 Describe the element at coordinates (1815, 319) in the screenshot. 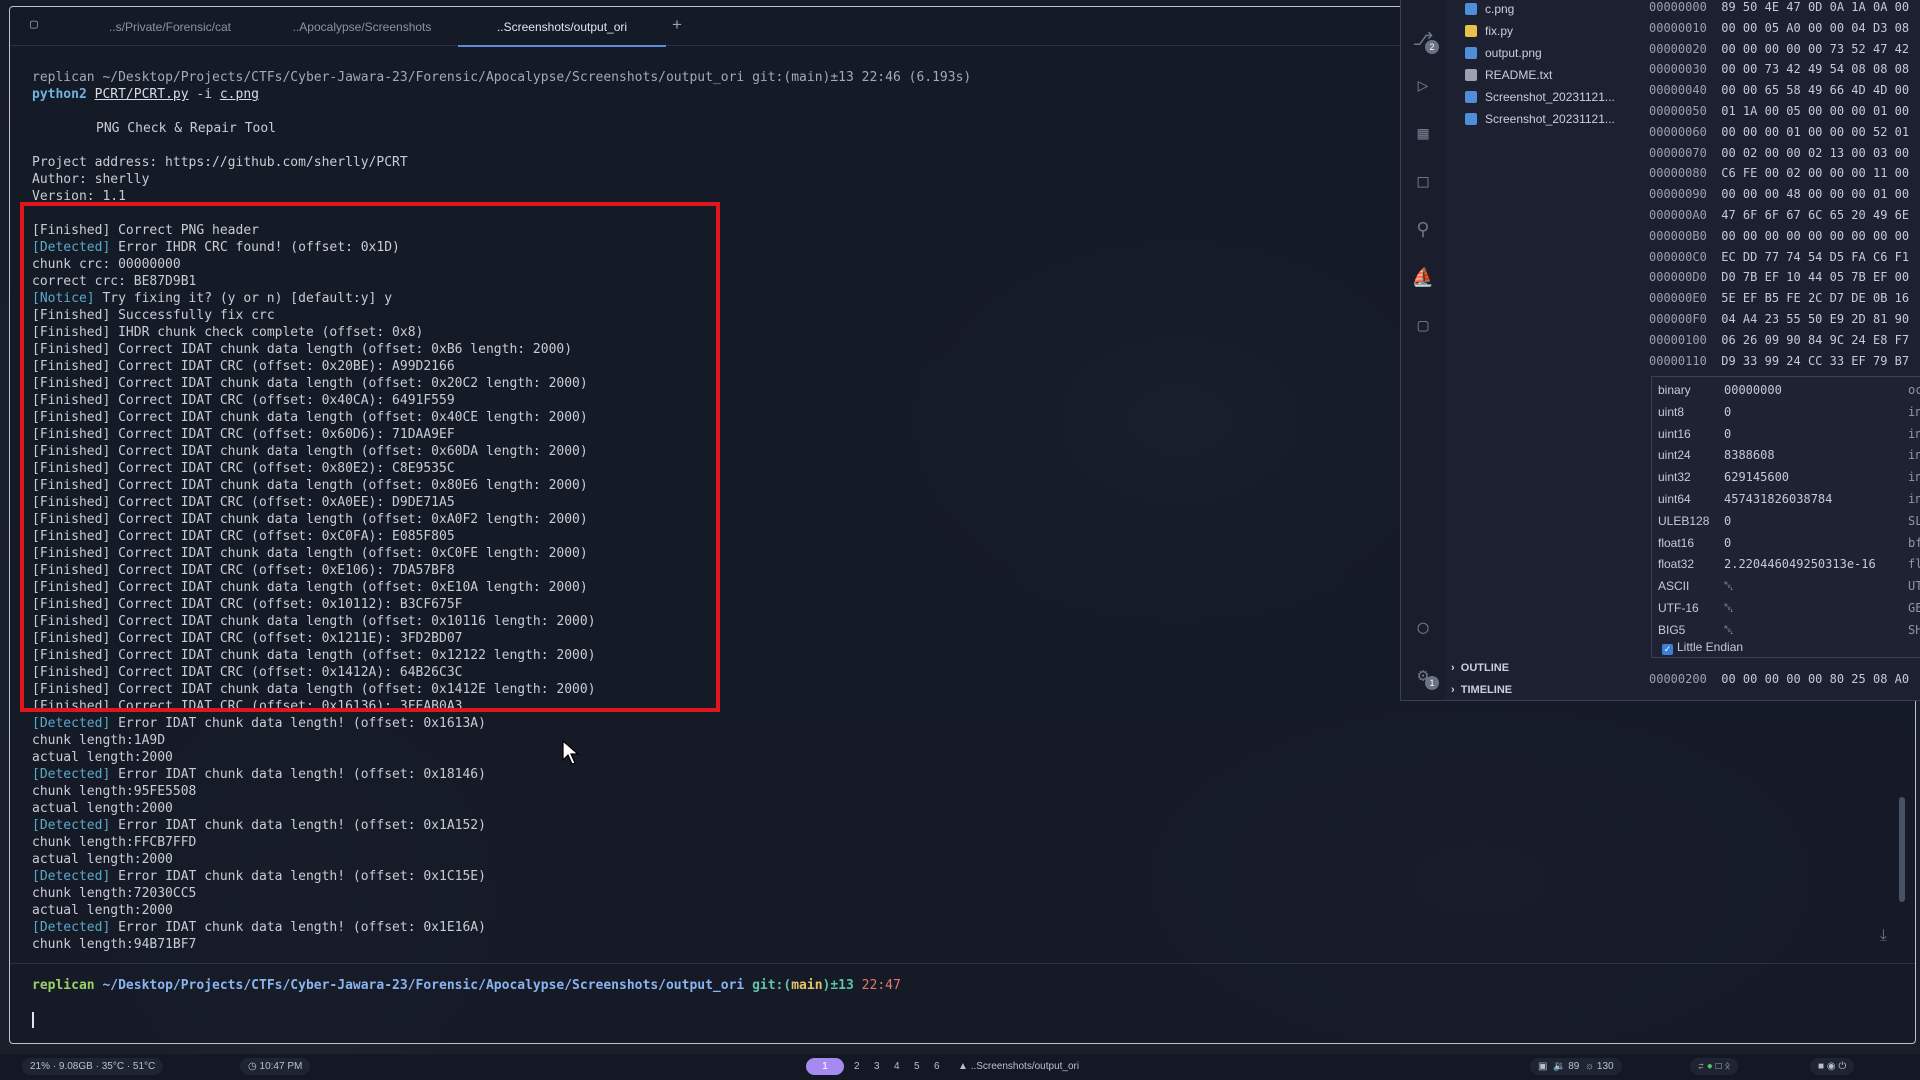

I see `hex-bytes: 04 A4 23 55 50 E9 2D 81 90` at that location.